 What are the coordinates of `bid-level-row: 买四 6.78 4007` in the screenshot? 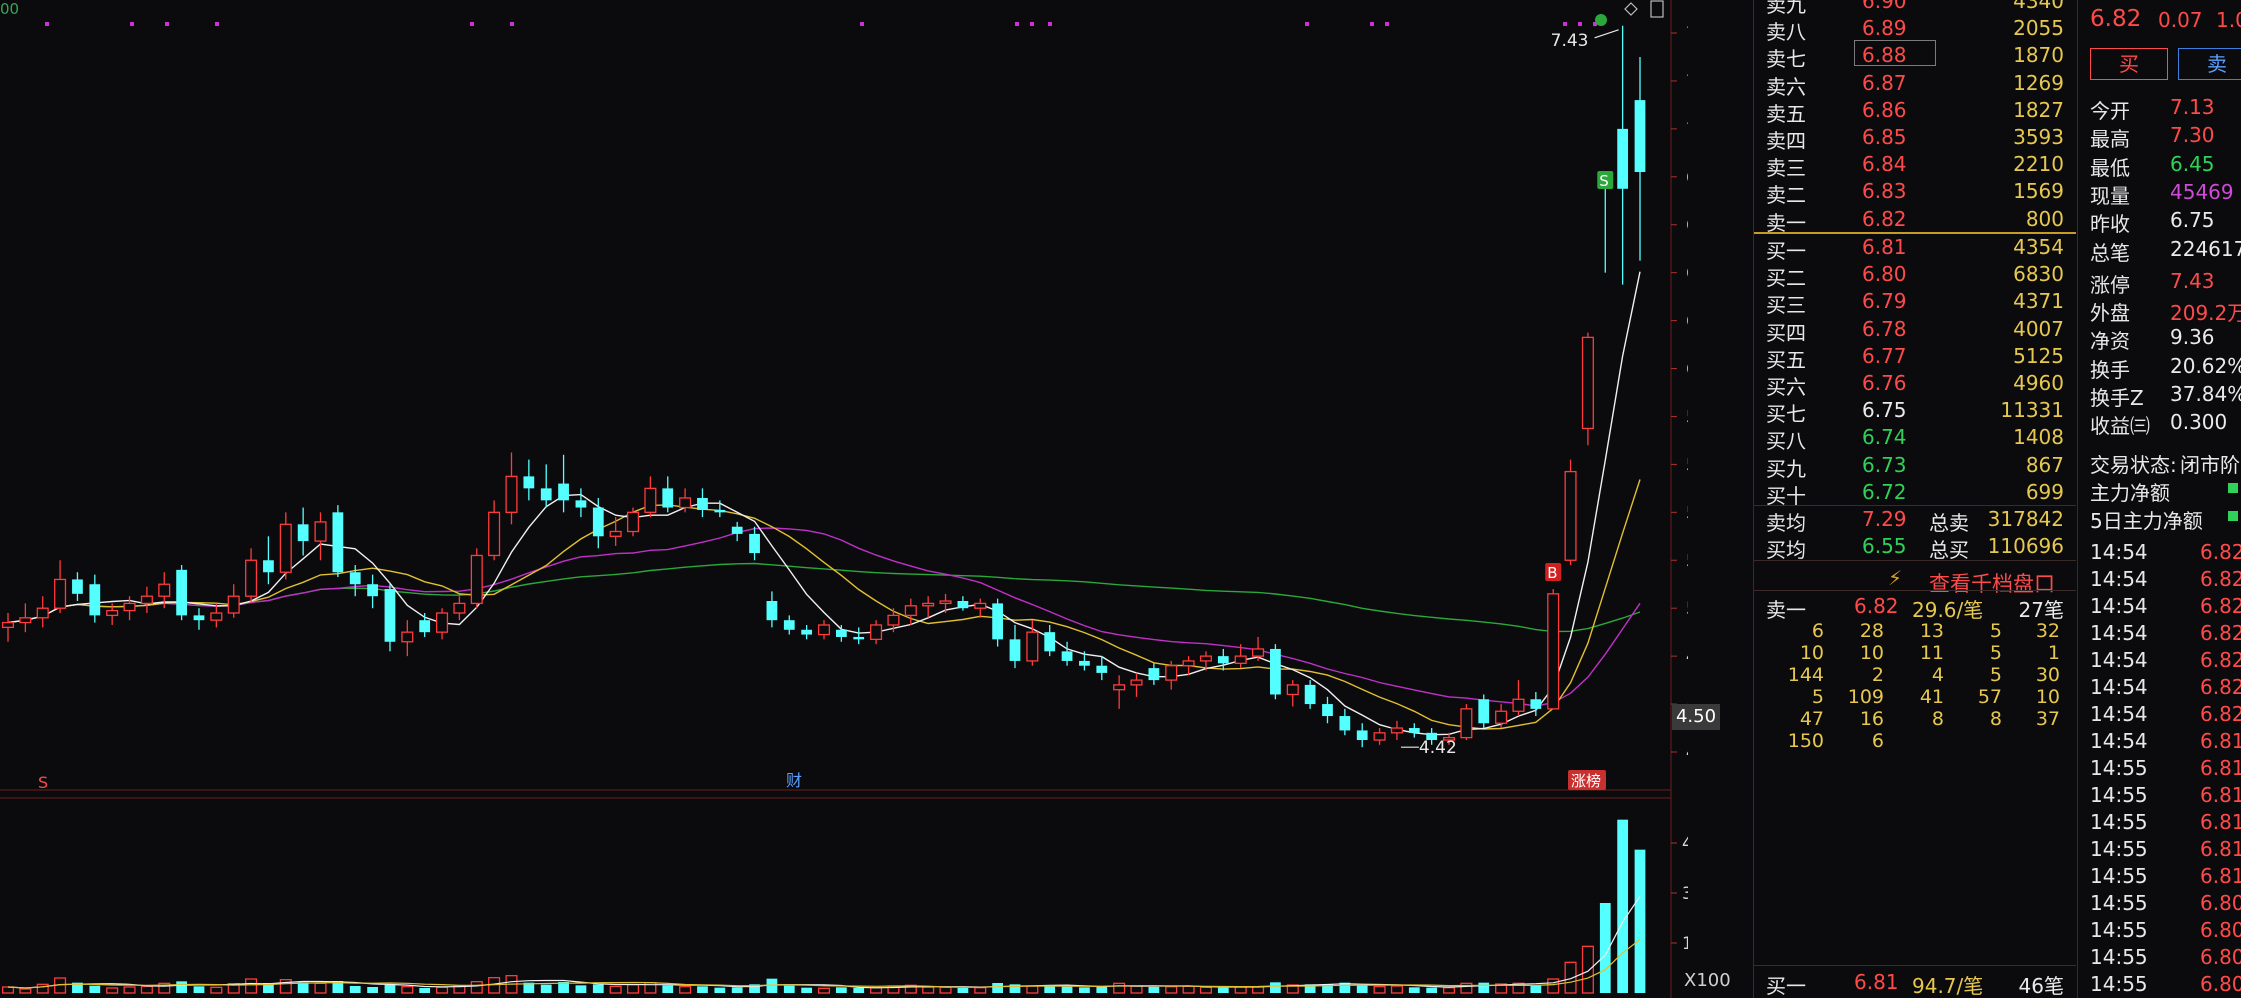 It's located at (1915, 330).